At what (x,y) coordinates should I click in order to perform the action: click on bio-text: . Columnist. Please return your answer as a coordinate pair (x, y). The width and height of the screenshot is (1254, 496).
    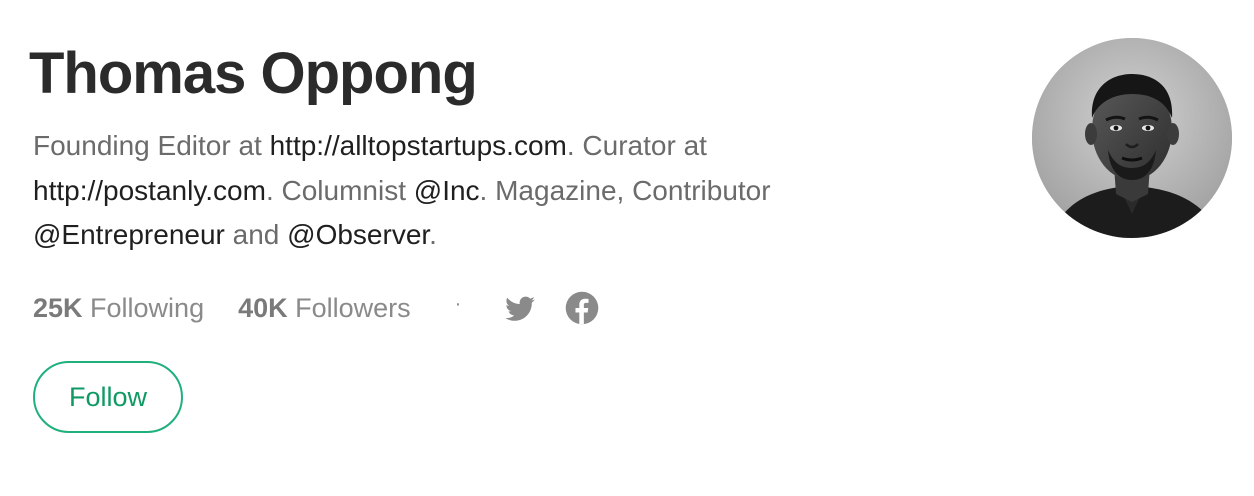
    Looking at the image, I should click on (339, 190).